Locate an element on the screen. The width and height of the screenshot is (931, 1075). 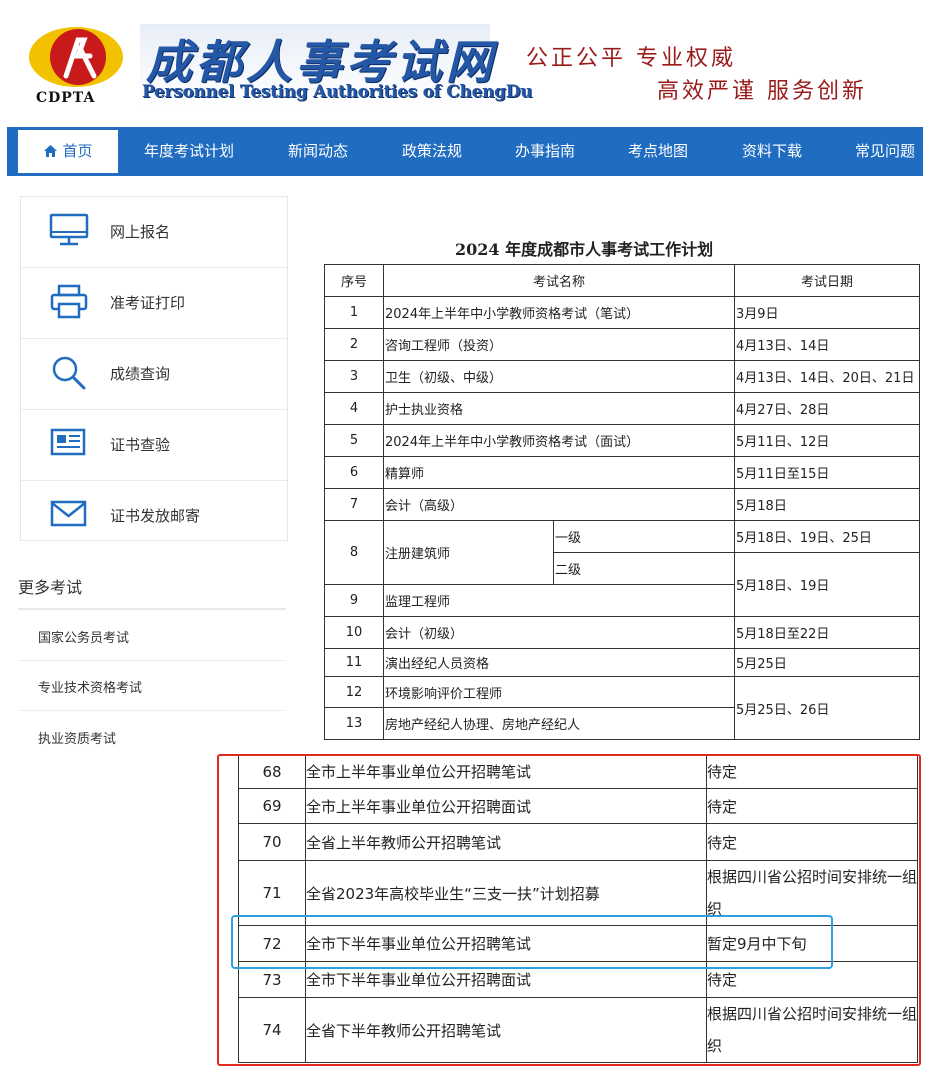
row-no: 5 is located at coordinates (354, 440).